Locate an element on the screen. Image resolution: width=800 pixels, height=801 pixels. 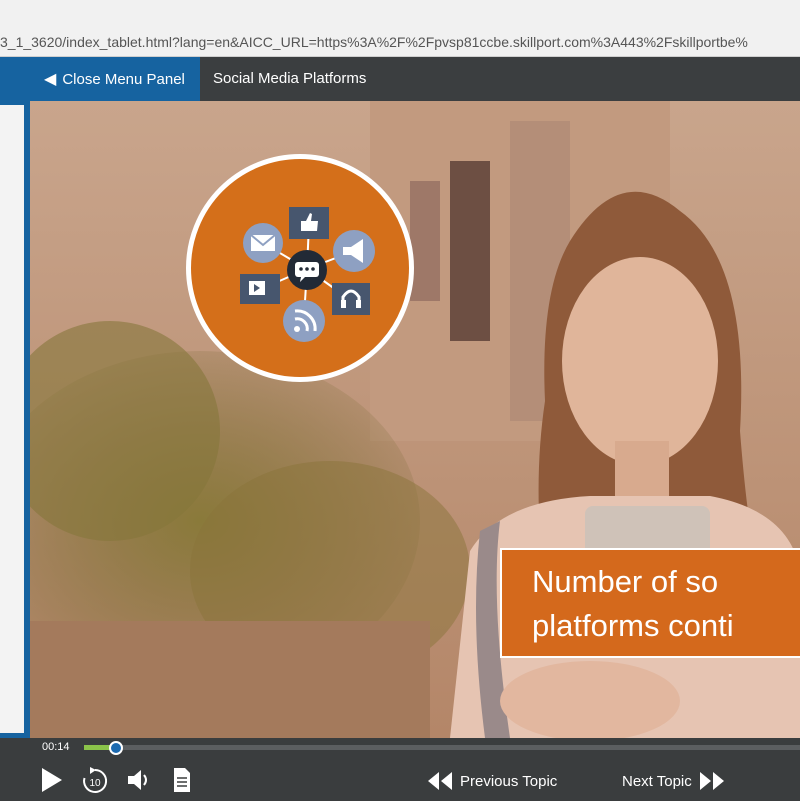
chevron-left-icon: ◀ is located at coordinates (50, 79).